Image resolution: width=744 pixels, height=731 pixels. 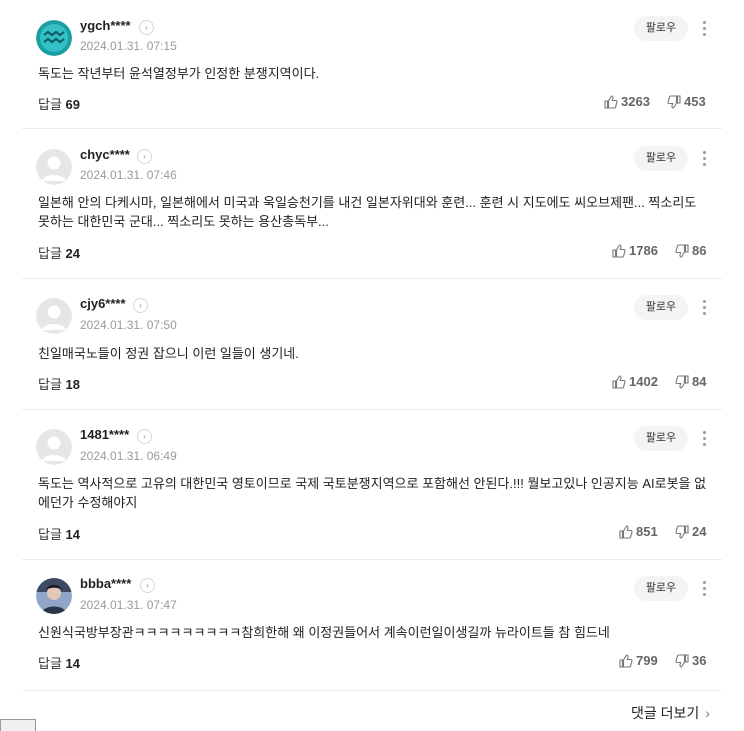 I want to click on like-button: 3263, so click(x=627, y=101).